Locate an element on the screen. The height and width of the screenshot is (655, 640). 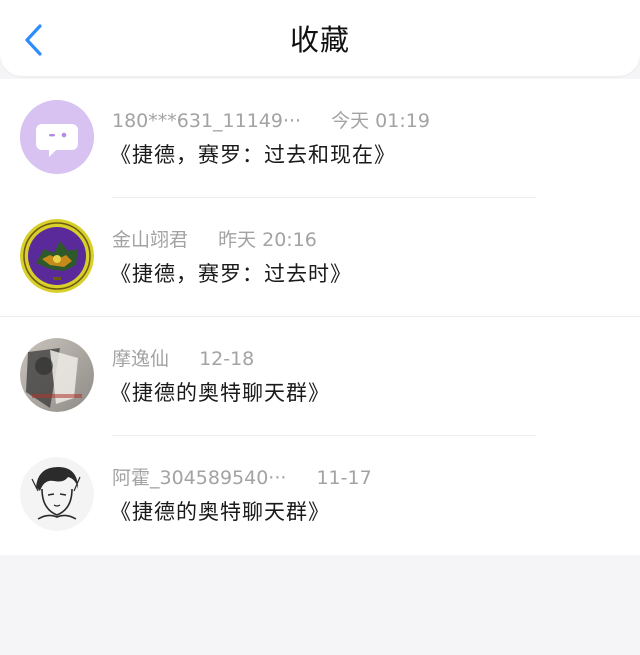
item-meta: 阿霍_304589540··· 11-17 is located at coordinates (242, 478).